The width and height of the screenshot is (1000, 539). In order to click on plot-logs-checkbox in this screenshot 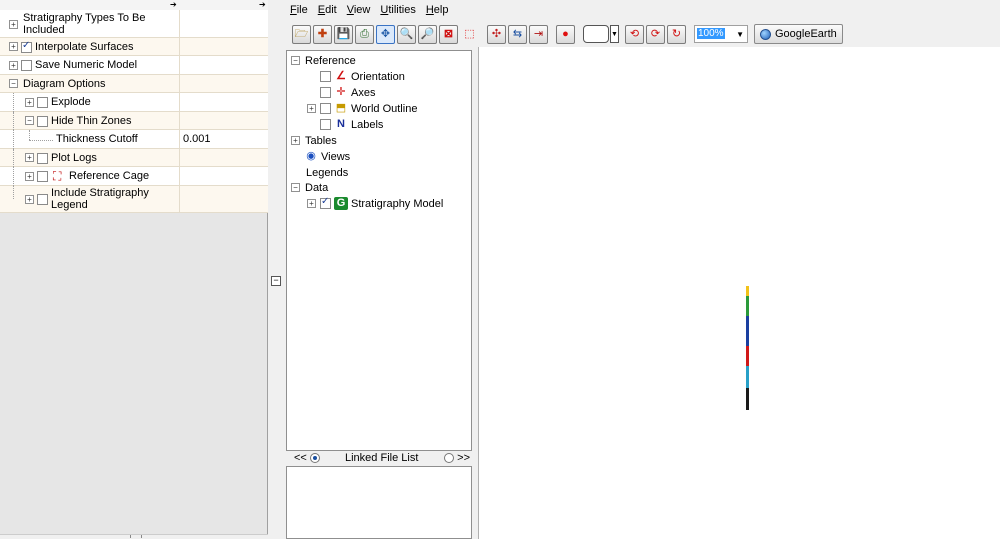, I will do `click(42, 158)`.